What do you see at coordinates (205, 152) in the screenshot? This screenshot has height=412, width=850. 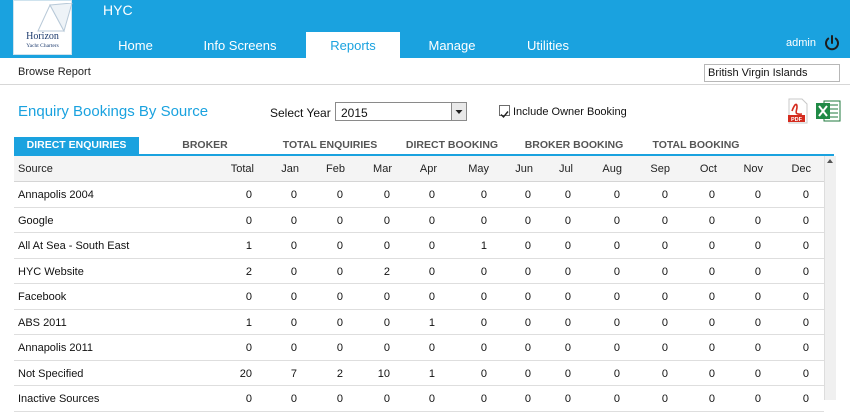 I see `subtab-broker-enquiries: BROKER ENQUIRIES` at bounding box center [205, 152].